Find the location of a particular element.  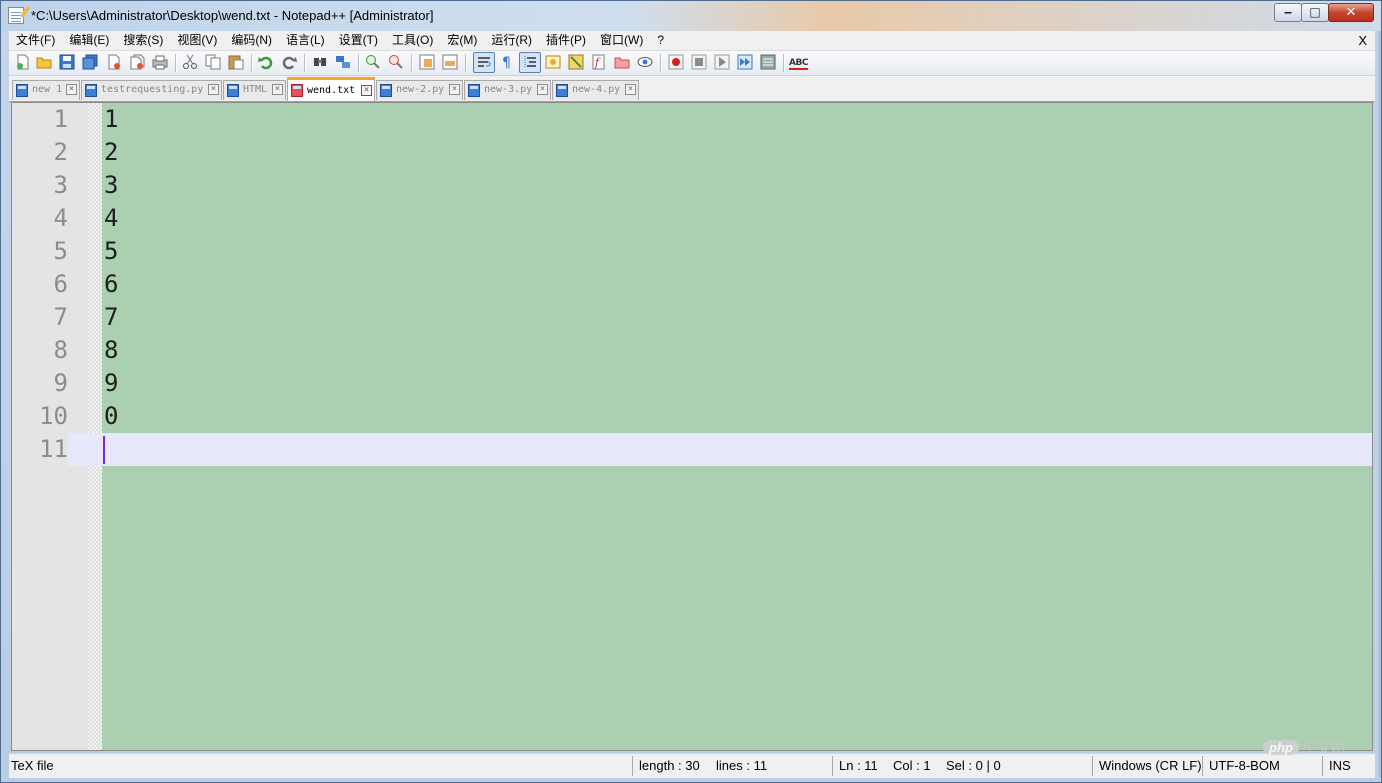

status-line-number: Ln : 11 is located at coordinates (858, 765).